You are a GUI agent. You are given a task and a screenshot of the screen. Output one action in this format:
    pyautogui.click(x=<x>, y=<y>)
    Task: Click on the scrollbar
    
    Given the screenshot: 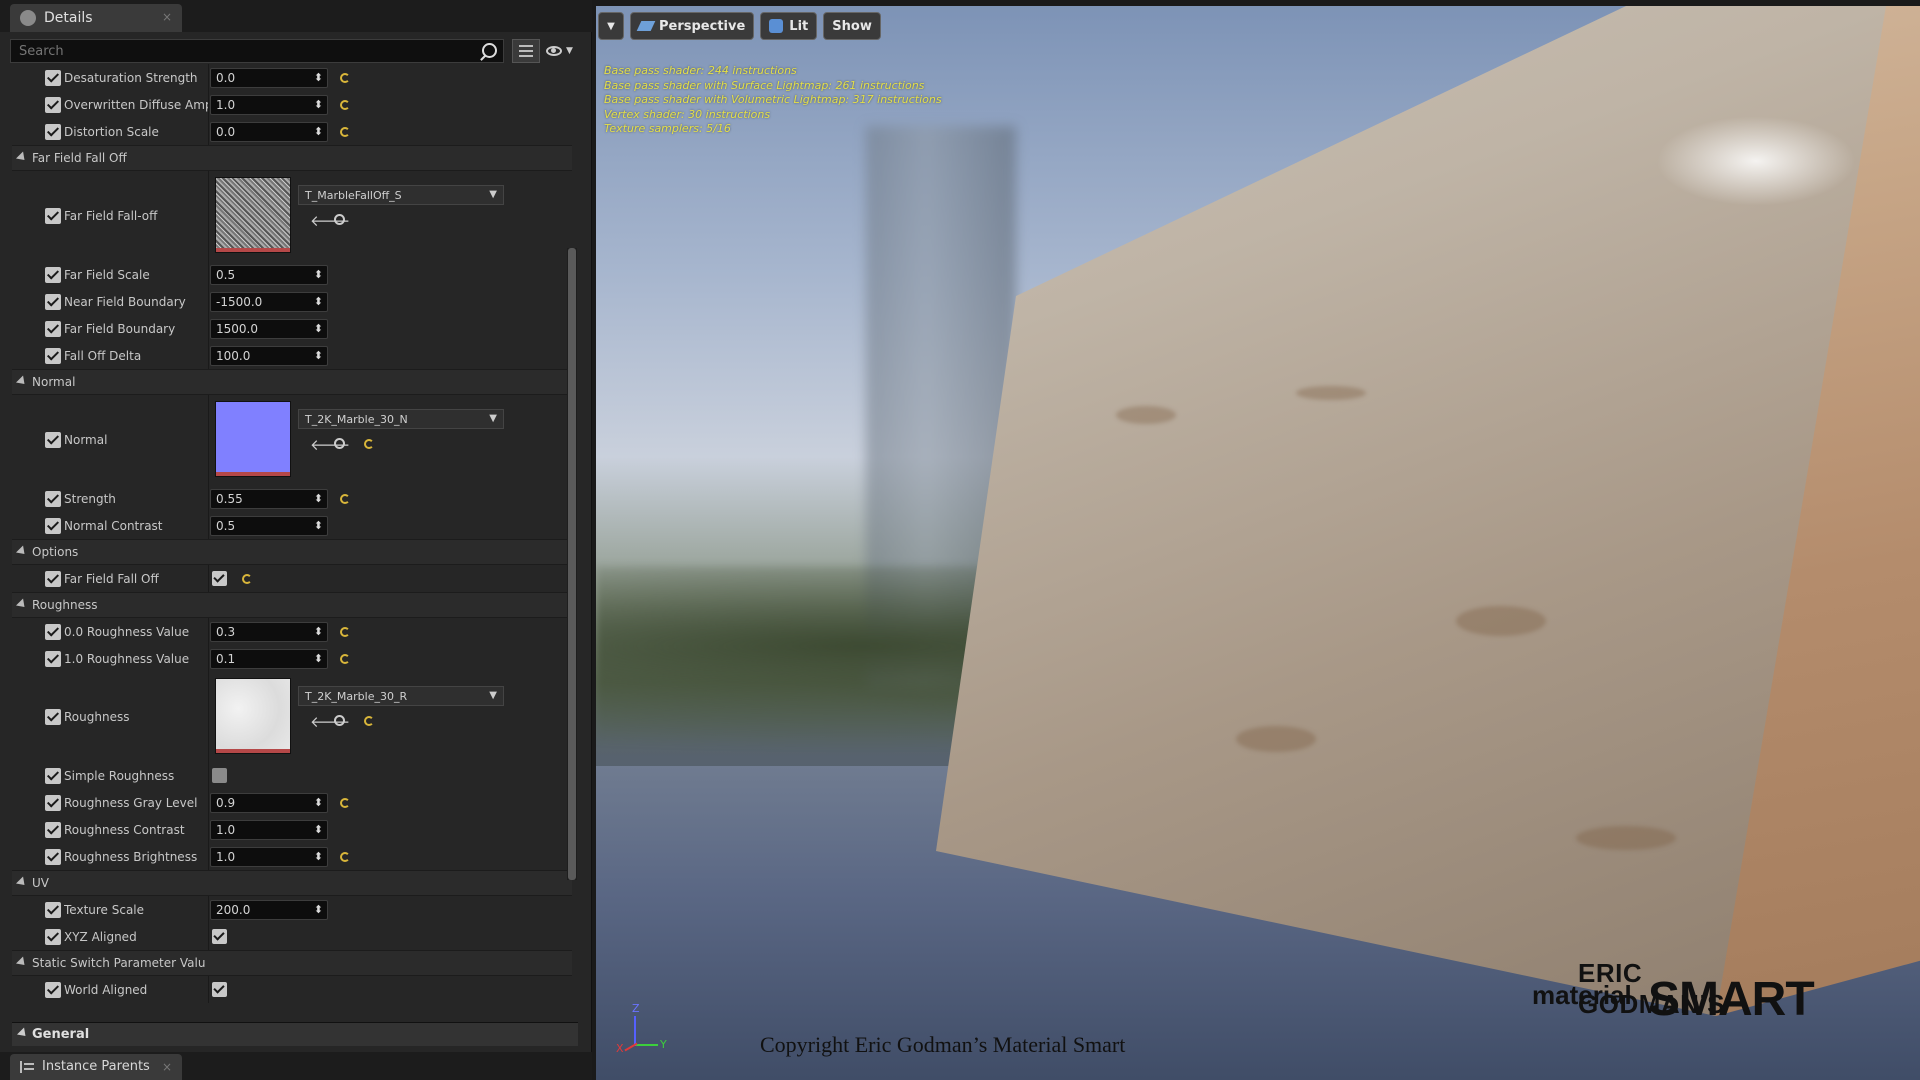 What is the action you would take?
    pyautogui.click(x=572, y=564)
    